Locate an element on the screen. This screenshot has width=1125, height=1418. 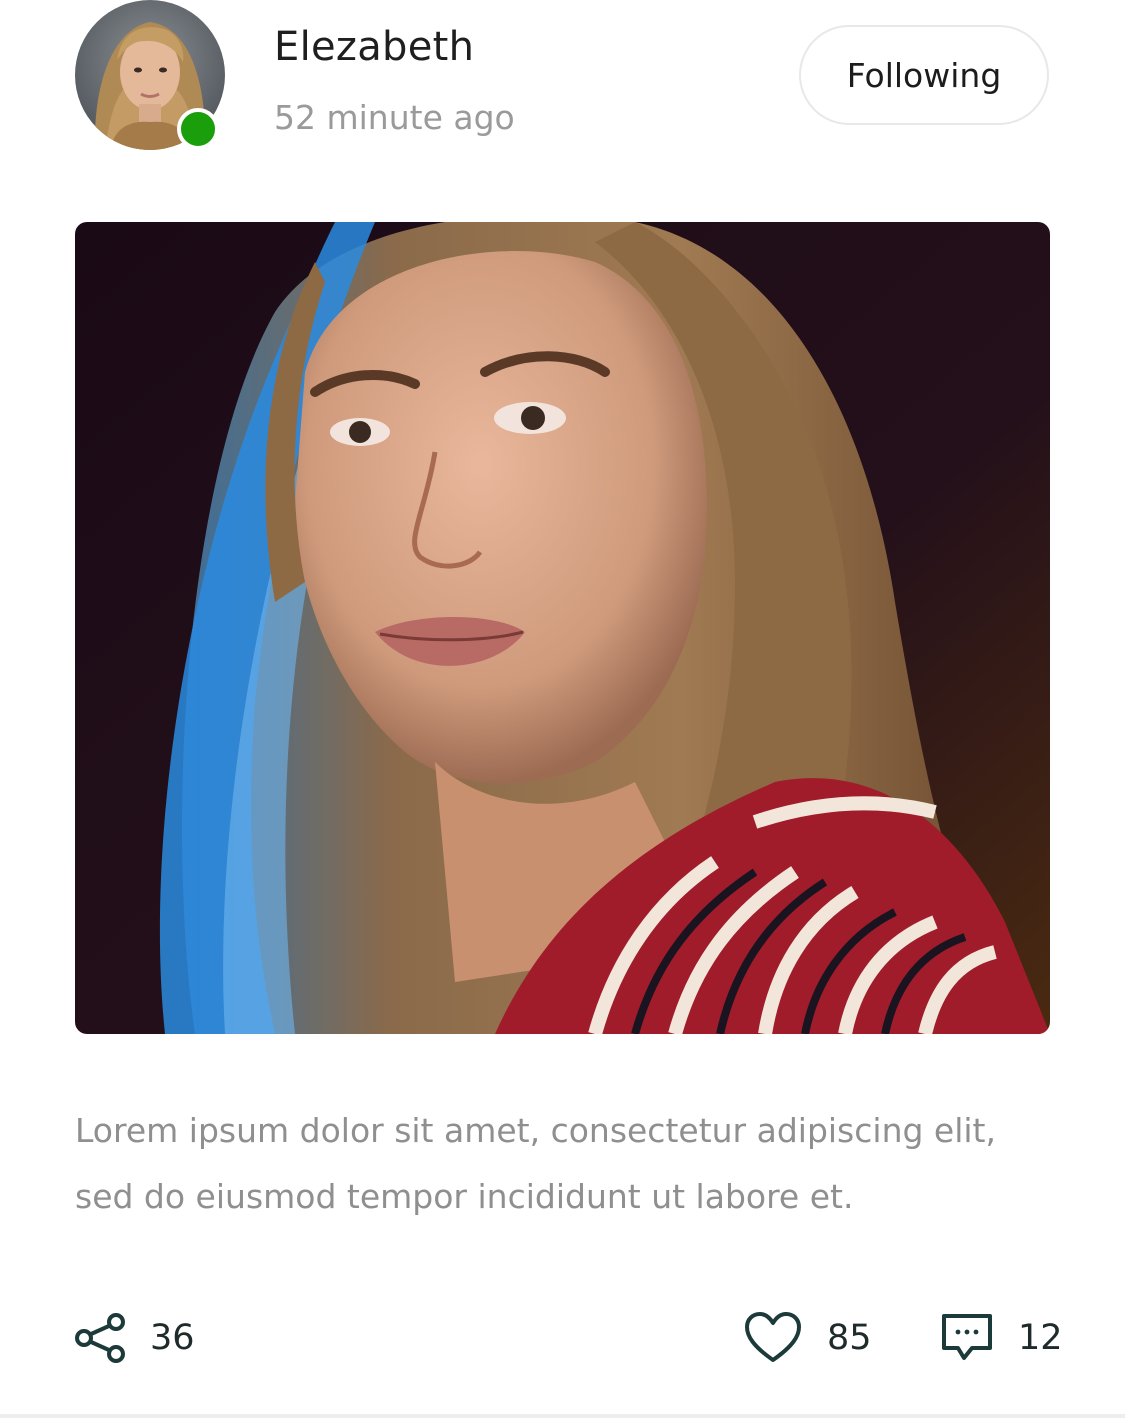
heart-icon is located at coordinates (773, 1338).